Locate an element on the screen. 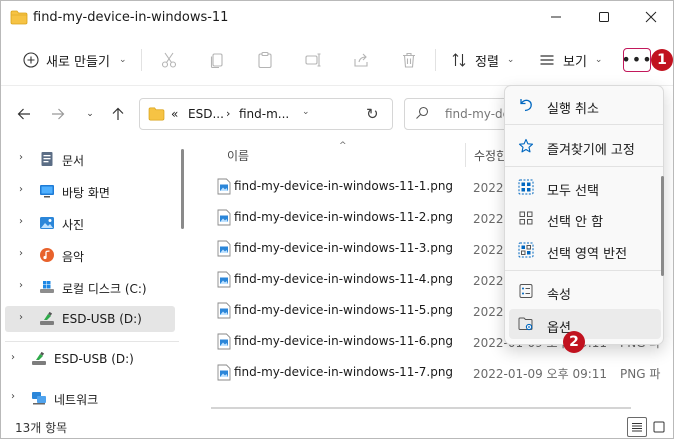 The width and height of the screenshot is (674, 439). scrollbar-track is located at coordinates (421, 408).